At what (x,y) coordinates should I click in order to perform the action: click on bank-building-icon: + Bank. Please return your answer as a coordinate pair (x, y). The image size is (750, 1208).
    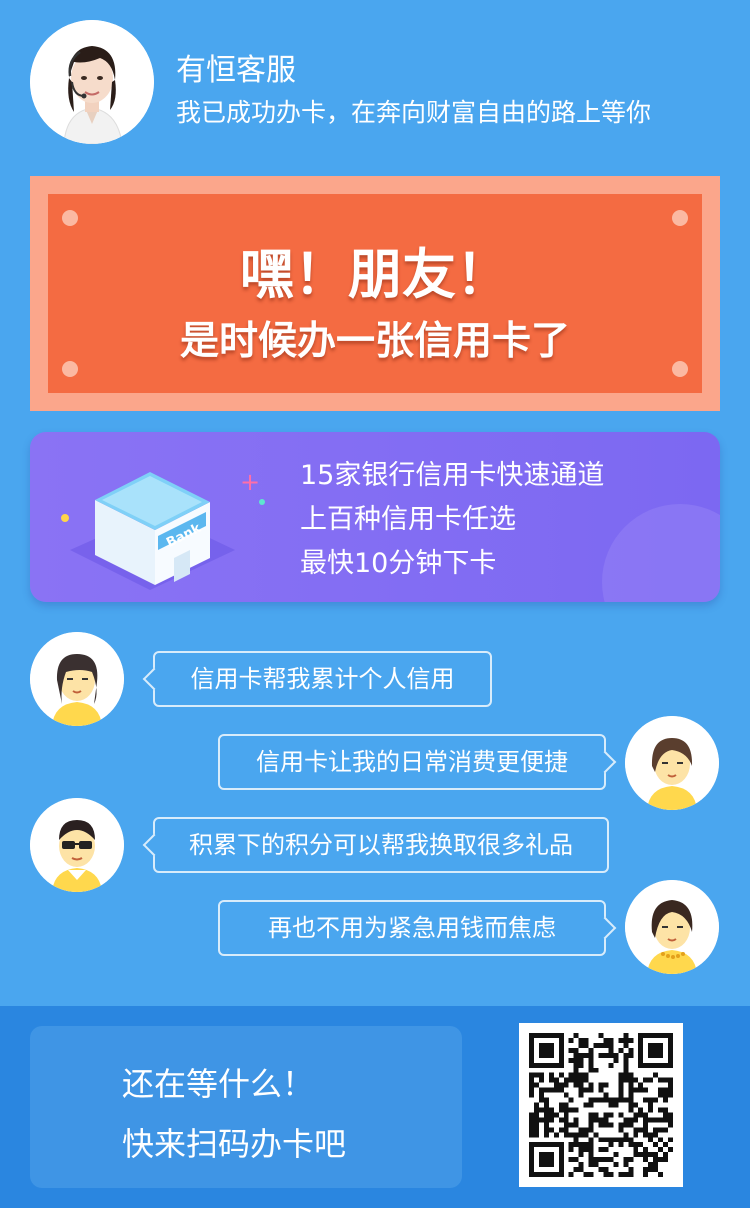
    Looking at the image, I should click on (163, 529).